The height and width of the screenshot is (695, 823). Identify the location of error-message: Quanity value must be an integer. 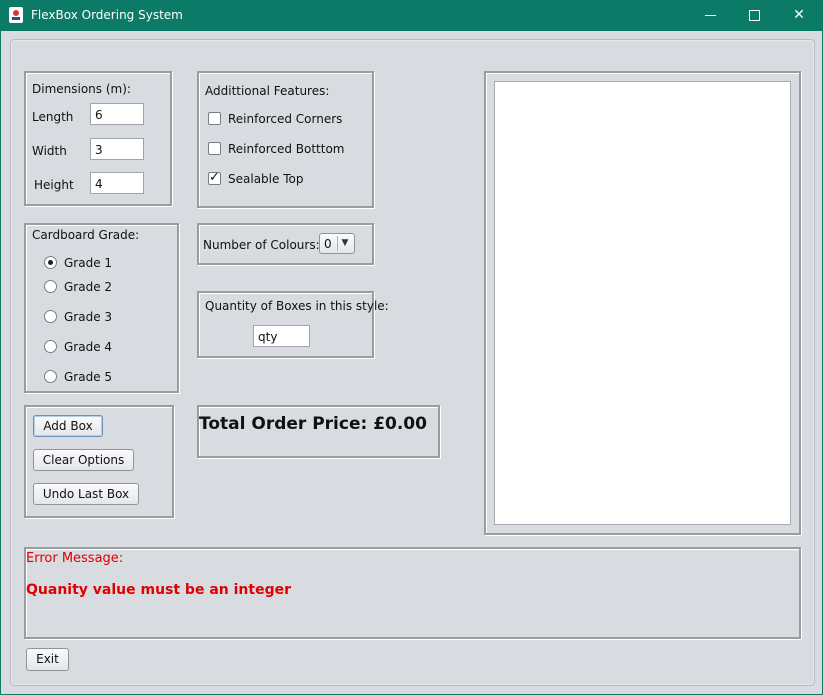
(158, 590).